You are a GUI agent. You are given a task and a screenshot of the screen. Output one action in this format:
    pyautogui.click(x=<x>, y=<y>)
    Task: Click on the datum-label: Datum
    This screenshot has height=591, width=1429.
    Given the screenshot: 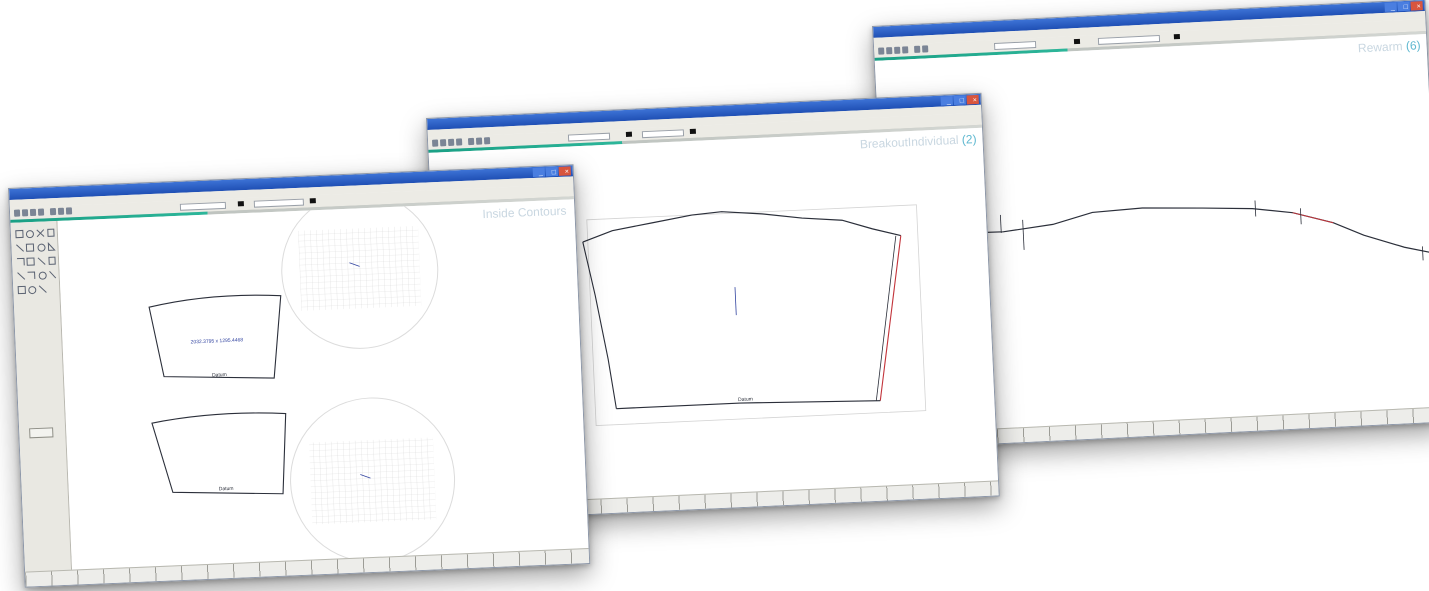 What is the action you would take?
    pyautogui.click(x=745, y=399)
    